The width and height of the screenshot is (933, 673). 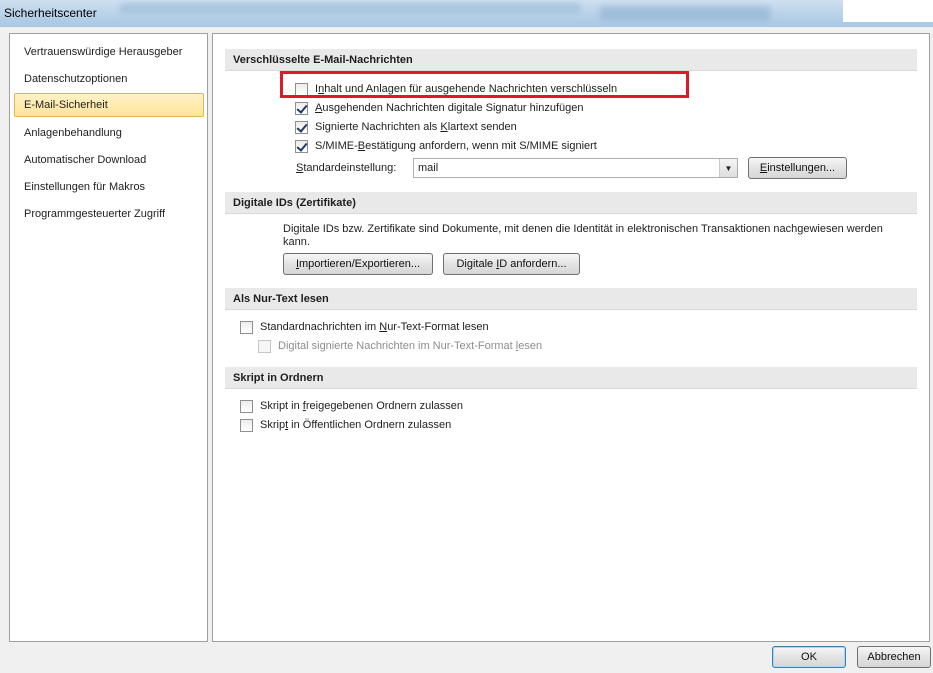 What do you see at coordinates (109, 105) in the screenshot?
I see `nav-item-email-security: E-Mail-Sicherheit` at bounding box center [109, 105].